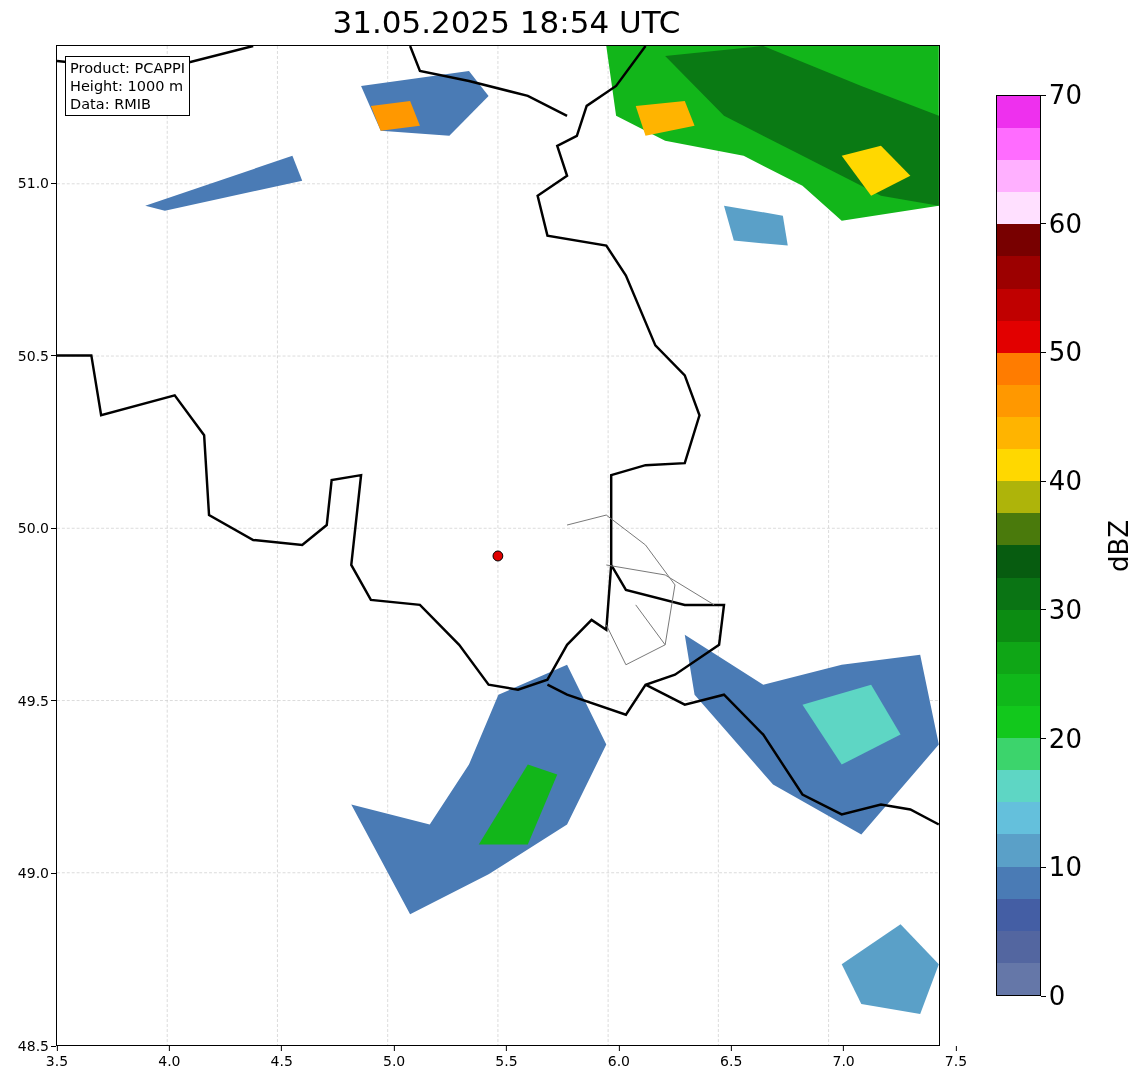 This screenshot has width=1145, height=1084. What do you see at coordinates (1118, 545) in the screenshot?
I see `unit-label: dBZ` at bounding box center [1118, 545].